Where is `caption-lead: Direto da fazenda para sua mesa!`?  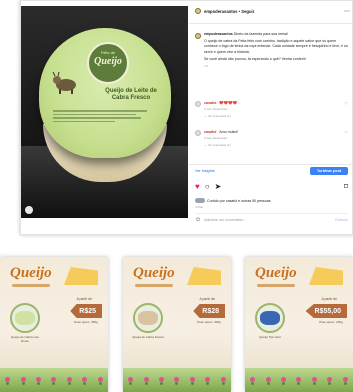
caption-lead: Direto da fazenda para sua mesa! is located at coordinates (260, 34).